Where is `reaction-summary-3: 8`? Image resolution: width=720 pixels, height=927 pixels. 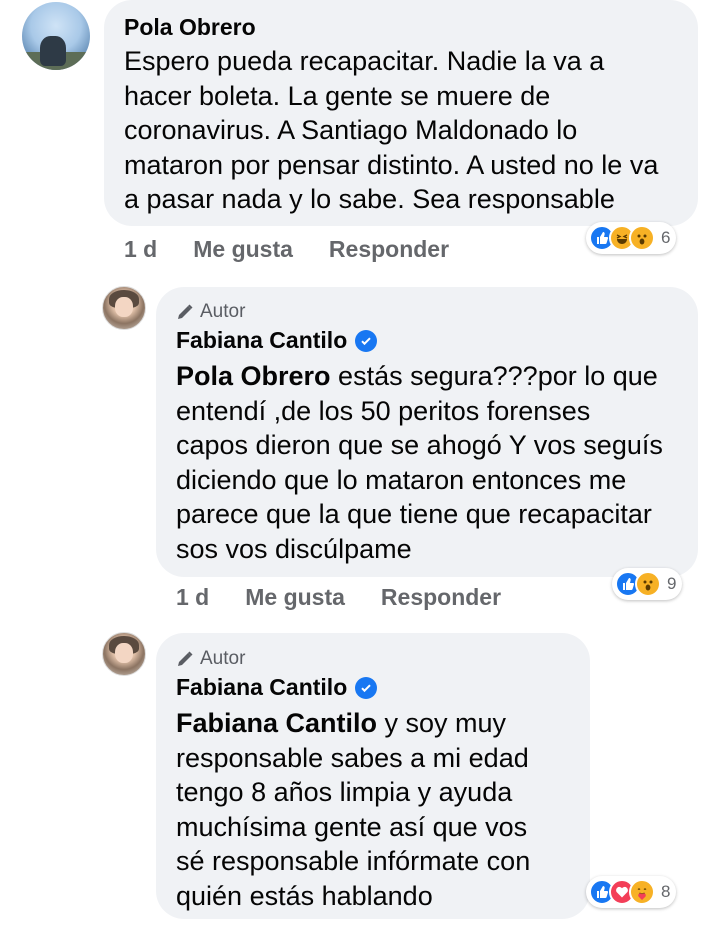 reaction-summary-3: 8 is located at coordinates (631, 892).